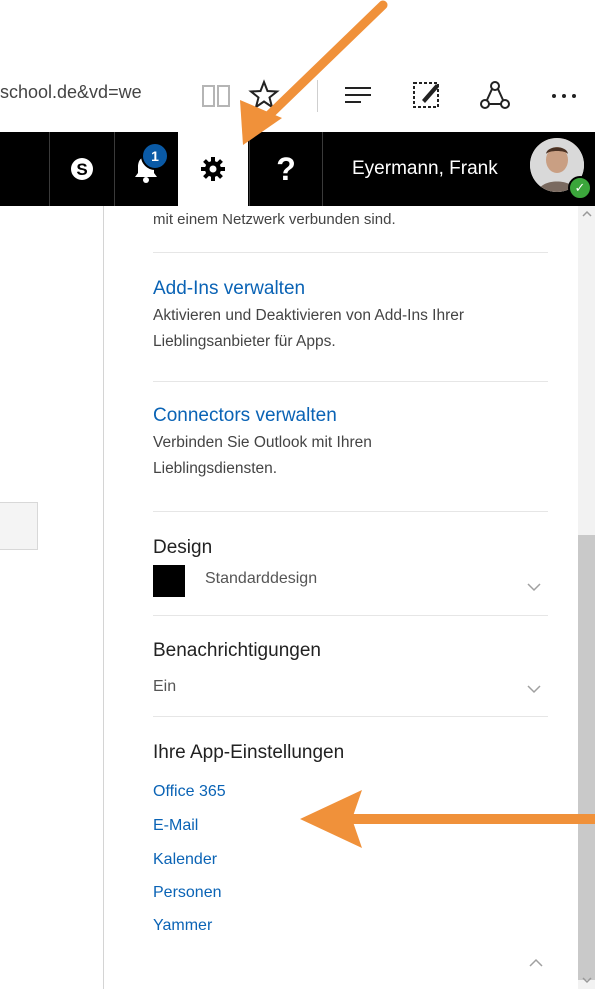 The width and height of the screenshot is (595, 989). What do you see at coordinates (586, 757) in the screenshot?
I see `scrollbar-thumb` at bounding box center [586, 757].